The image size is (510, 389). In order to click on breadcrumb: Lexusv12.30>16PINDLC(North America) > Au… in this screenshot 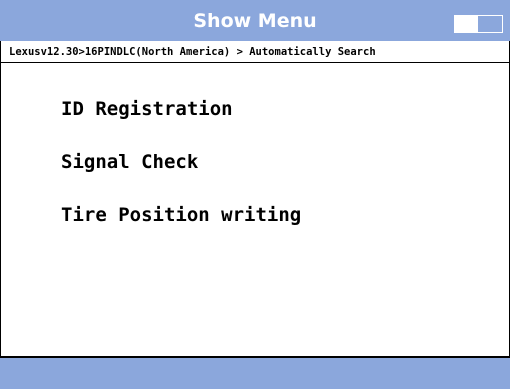, I will do `click(255, 52)`.